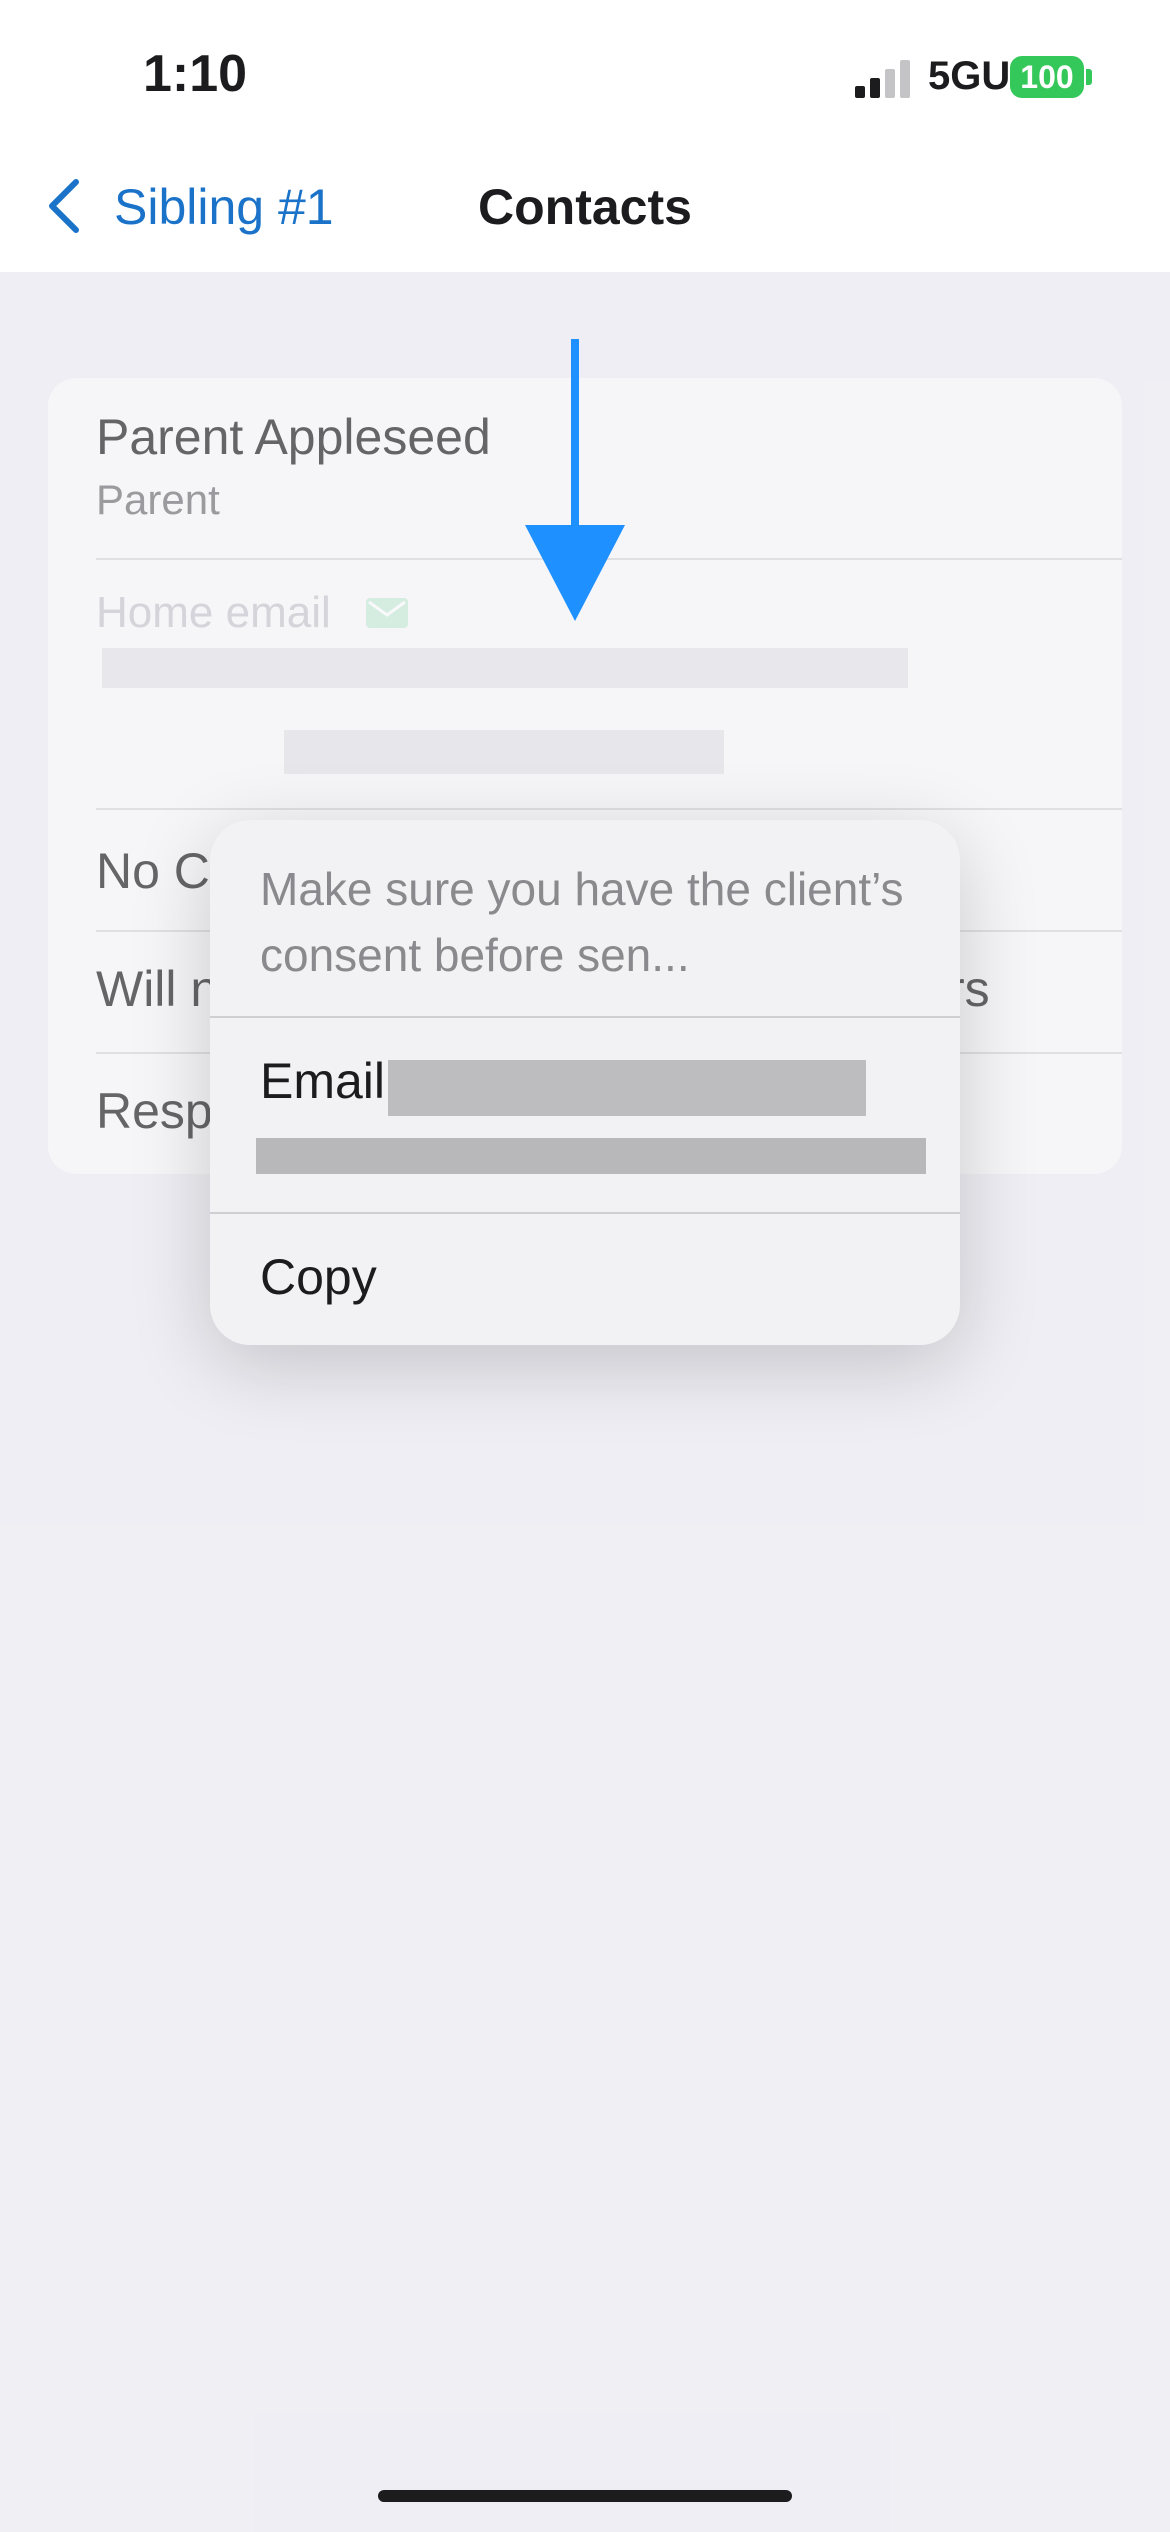 The width and height of the screenshot is (1170, 2532). What do you see at coordinates (585, 136) in the screenshot?
I see `header: 1:10 5GUC 100 Sibling #1 Contacts` at bounding box center [585, 136].